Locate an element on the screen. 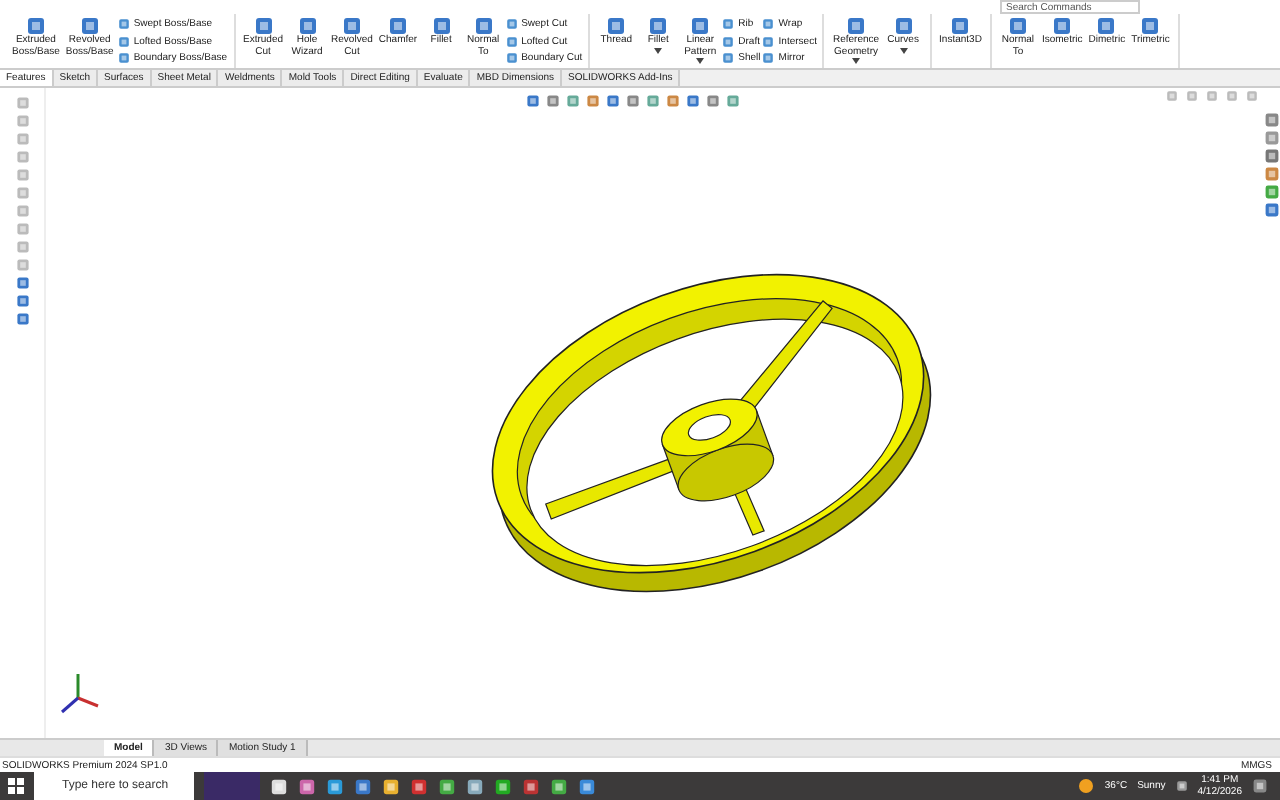  axis-triad-icon is located at coordinates (80, 694).